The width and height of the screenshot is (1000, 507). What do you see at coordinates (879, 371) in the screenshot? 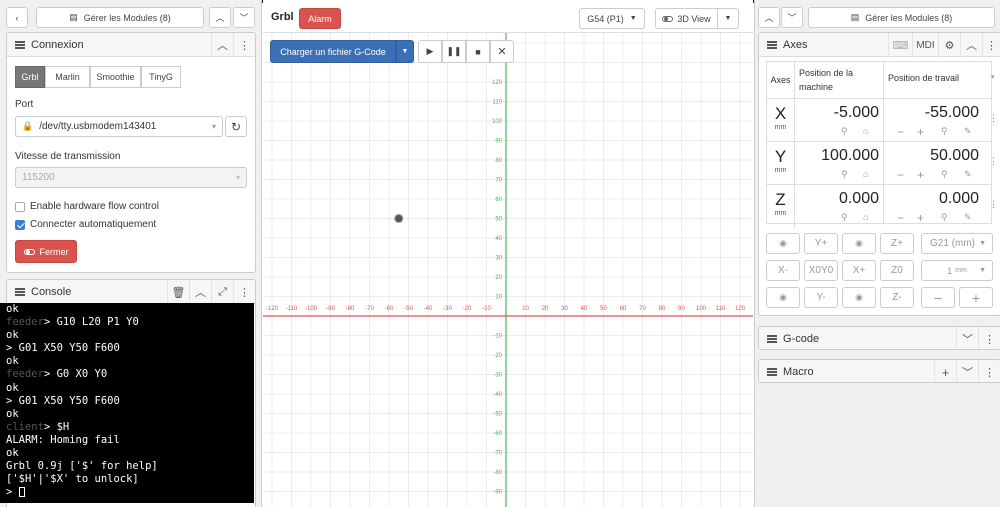
I see `macro-panel-header: Macro + ﹀ ⋮` at bounding box center [879, 371].